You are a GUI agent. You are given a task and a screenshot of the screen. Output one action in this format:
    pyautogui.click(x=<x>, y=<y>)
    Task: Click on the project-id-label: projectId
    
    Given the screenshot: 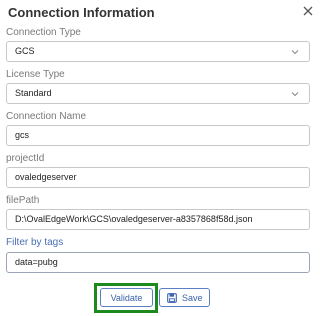 What is the action you would take?
    pyautogui.click(x=25, y=158)
    